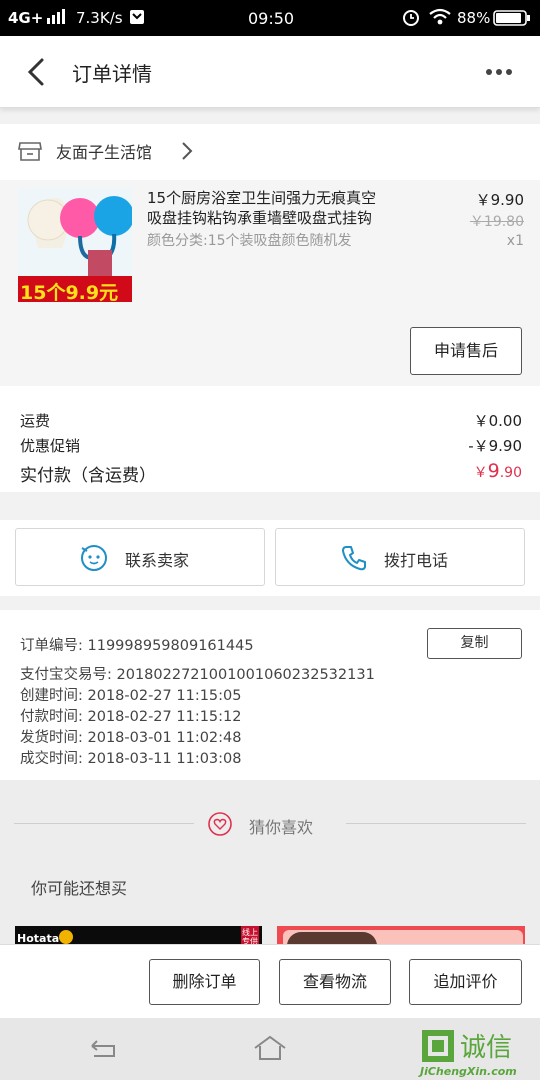 This screenshot has width=540, height=1080. Describe the element at coordinates (512, 20) in the screenshot. I see `battery-icon` at that location.